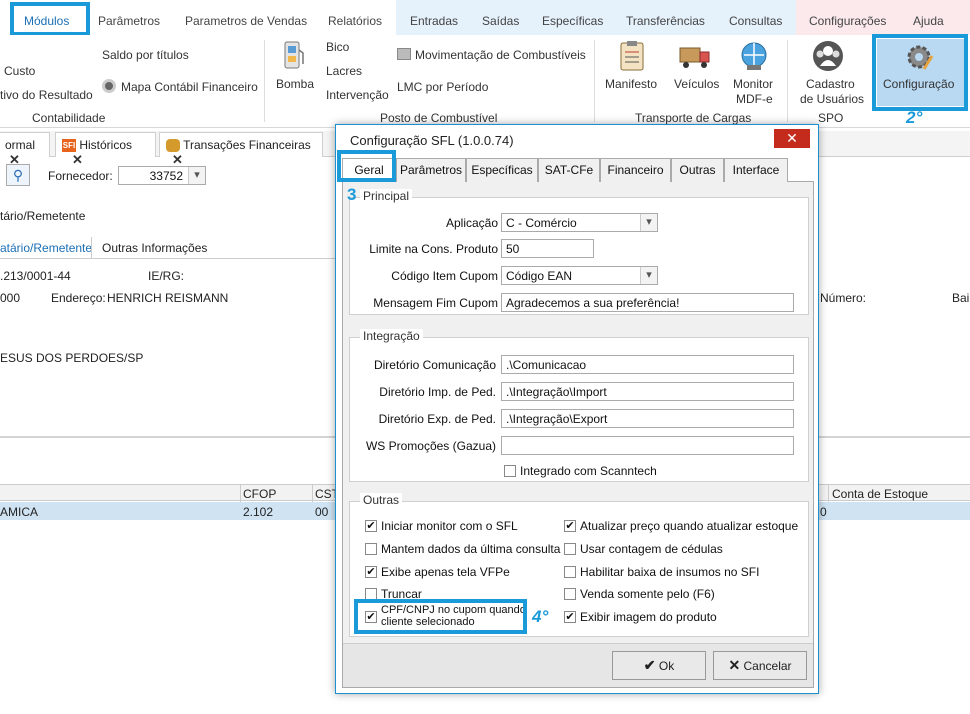 This screenshot has width=970, height=714. What do you see at coordinates (386, 196) in the screenshot?
I see `legend-principal: Principal` at bounding box center [386, 196].